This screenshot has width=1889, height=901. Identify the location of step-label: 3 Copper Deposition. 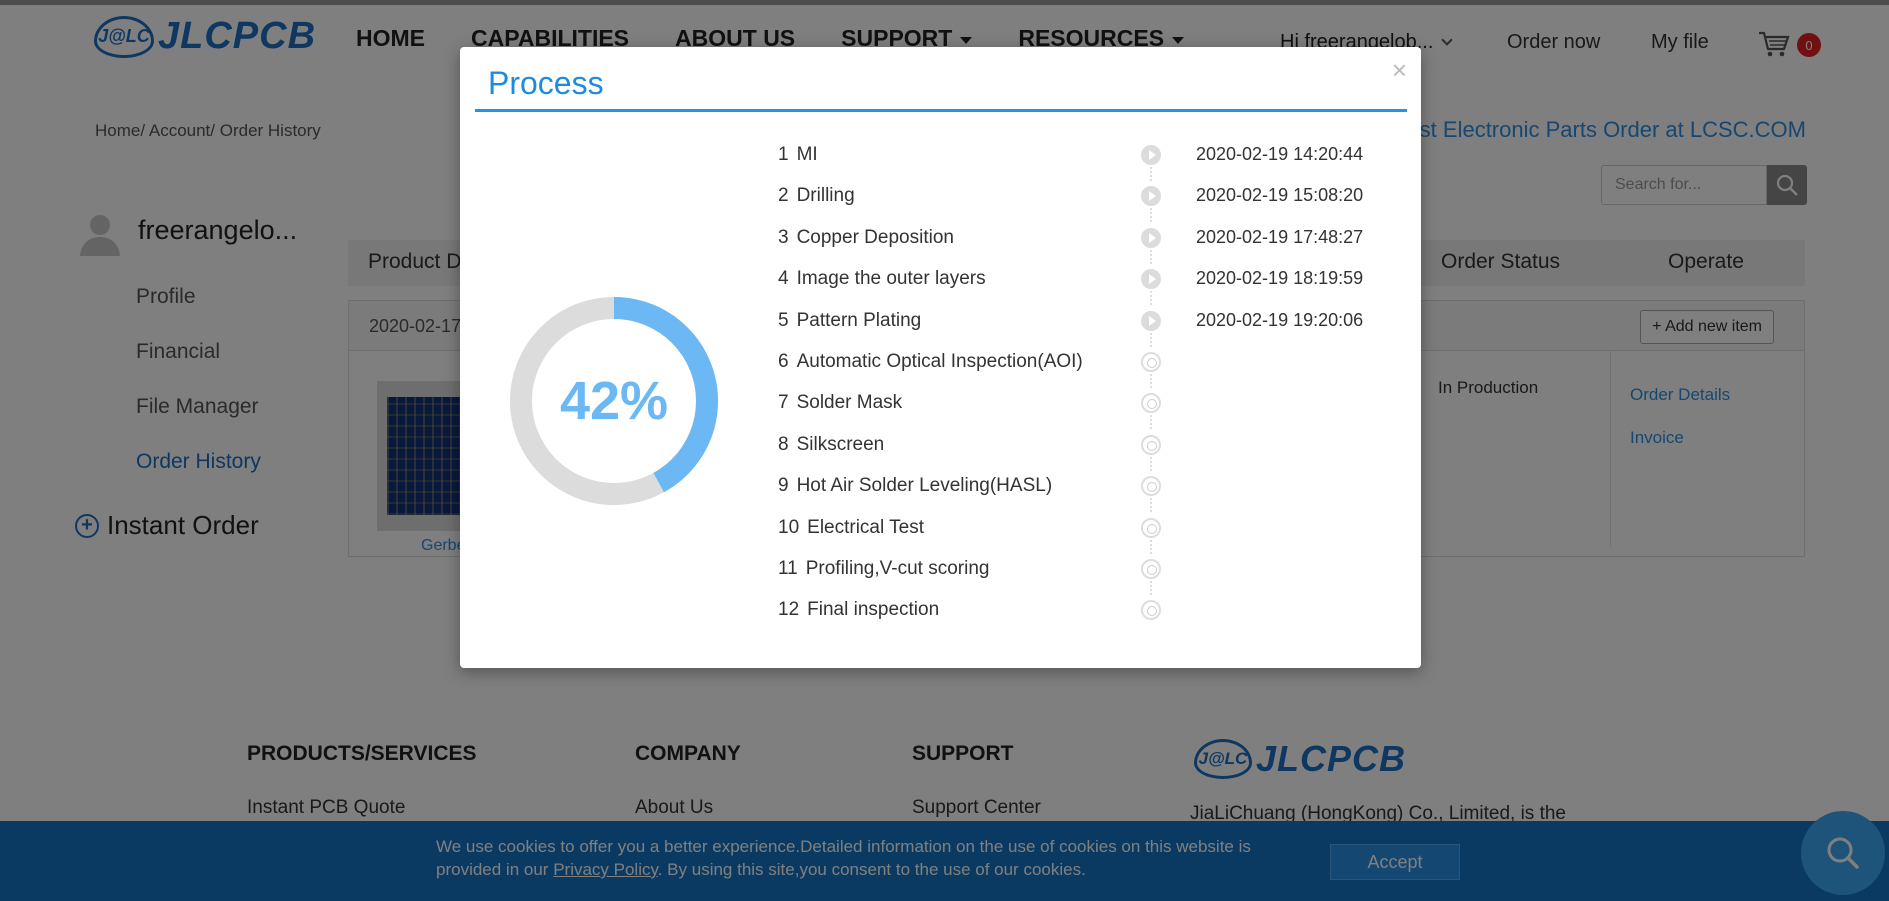
(866, 238).